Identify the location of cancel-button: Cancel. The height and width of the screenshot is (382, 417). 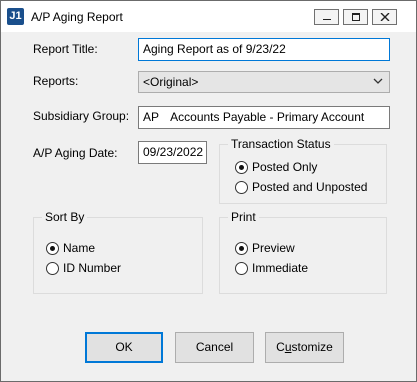
(214, 347).